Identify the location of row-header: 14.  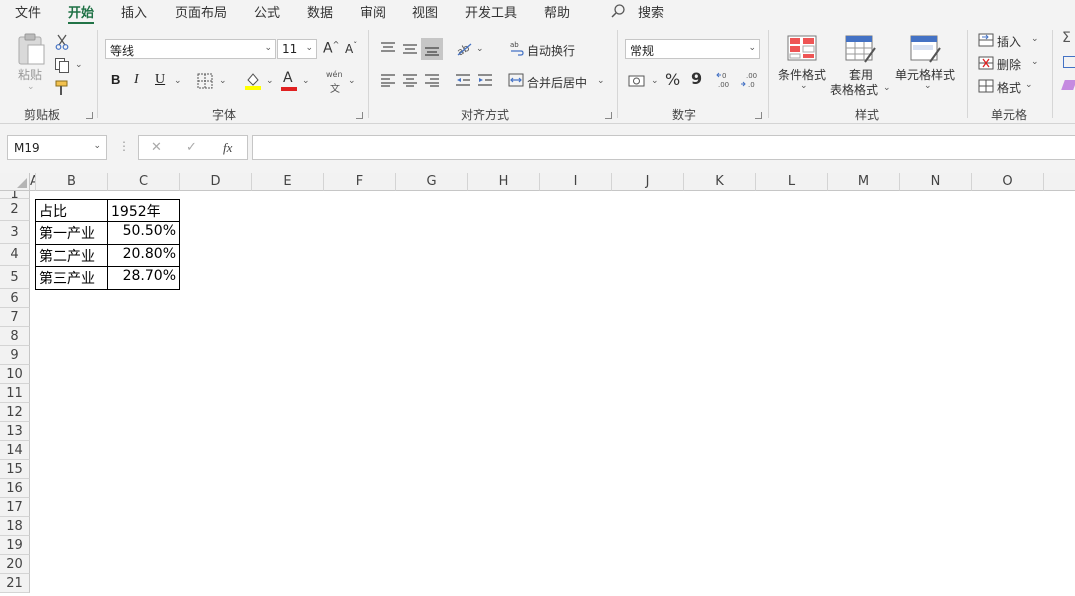
(15, 450).